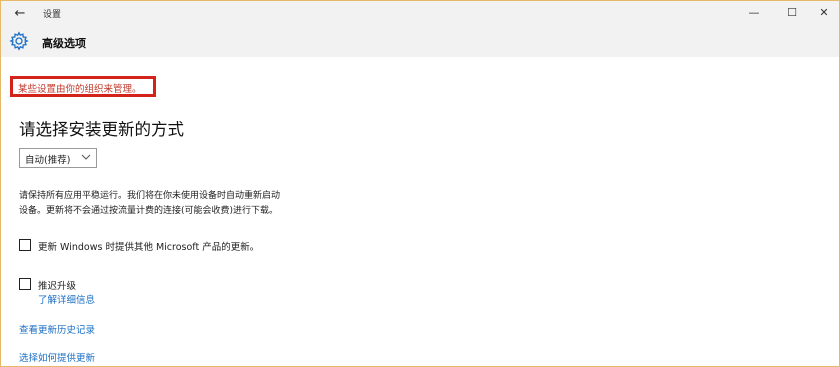  Describe the element at coordinates (64, 43) in the screenshot. I see `page-title: 高级选项` at that location.